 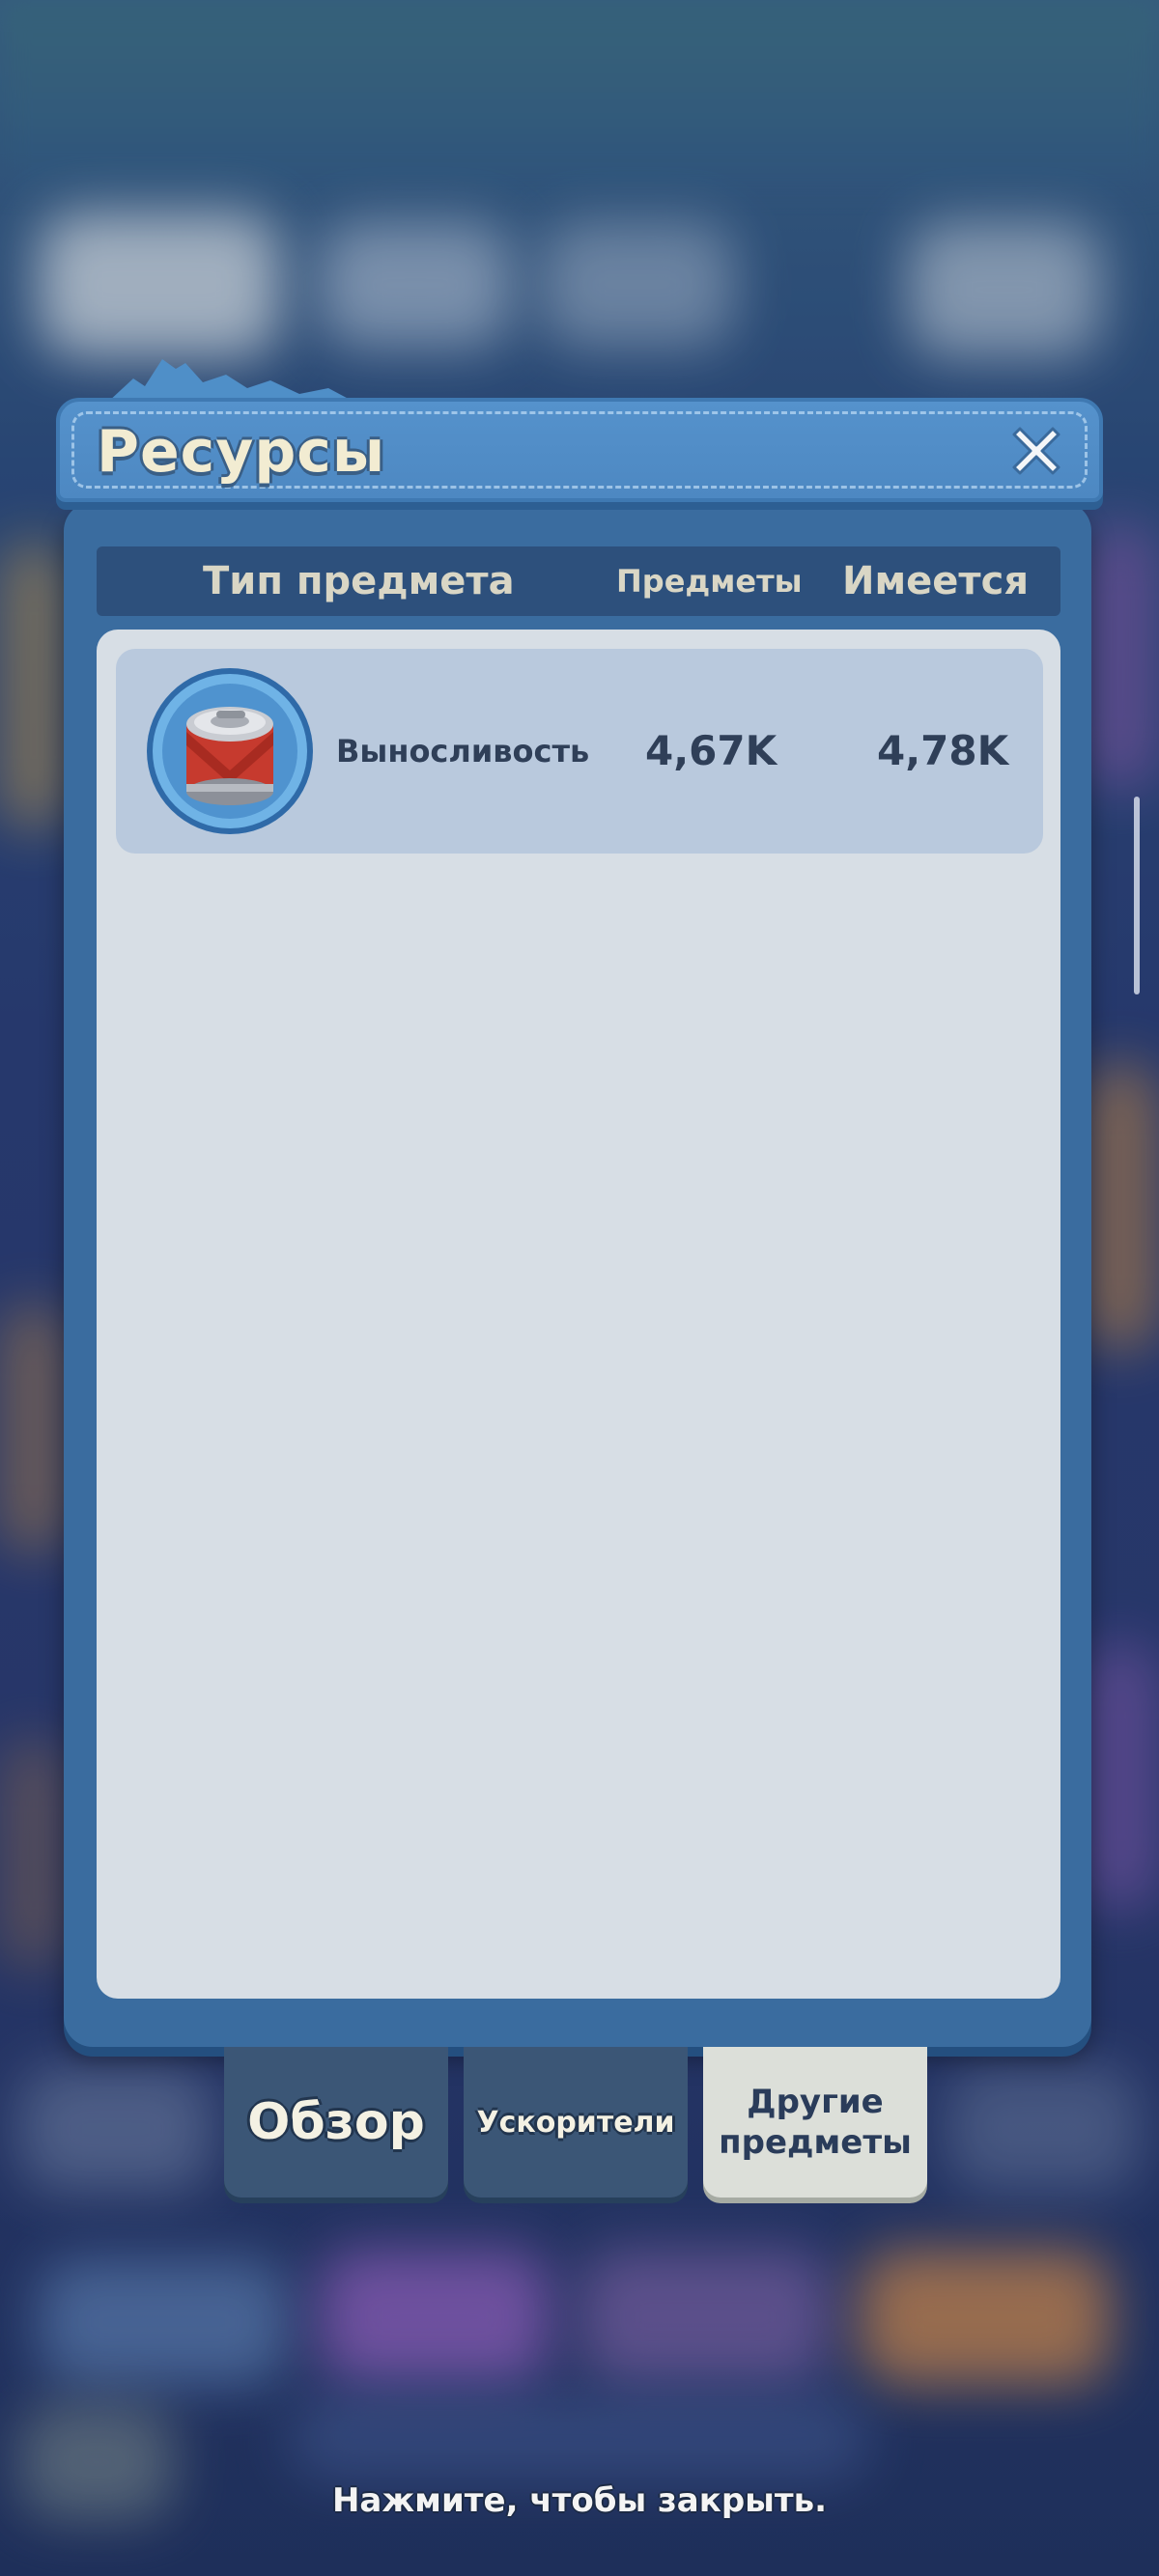 I want to click on column-header-type: Тип предмета, so click(x=359, y=581).